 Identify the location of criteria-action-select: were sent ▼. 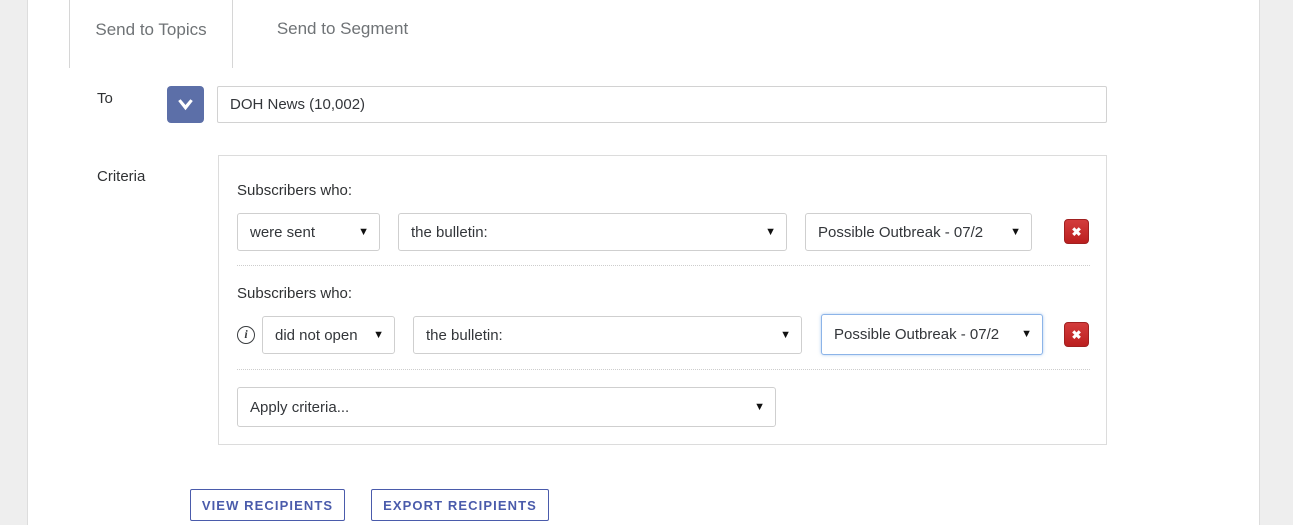
(308, 232).